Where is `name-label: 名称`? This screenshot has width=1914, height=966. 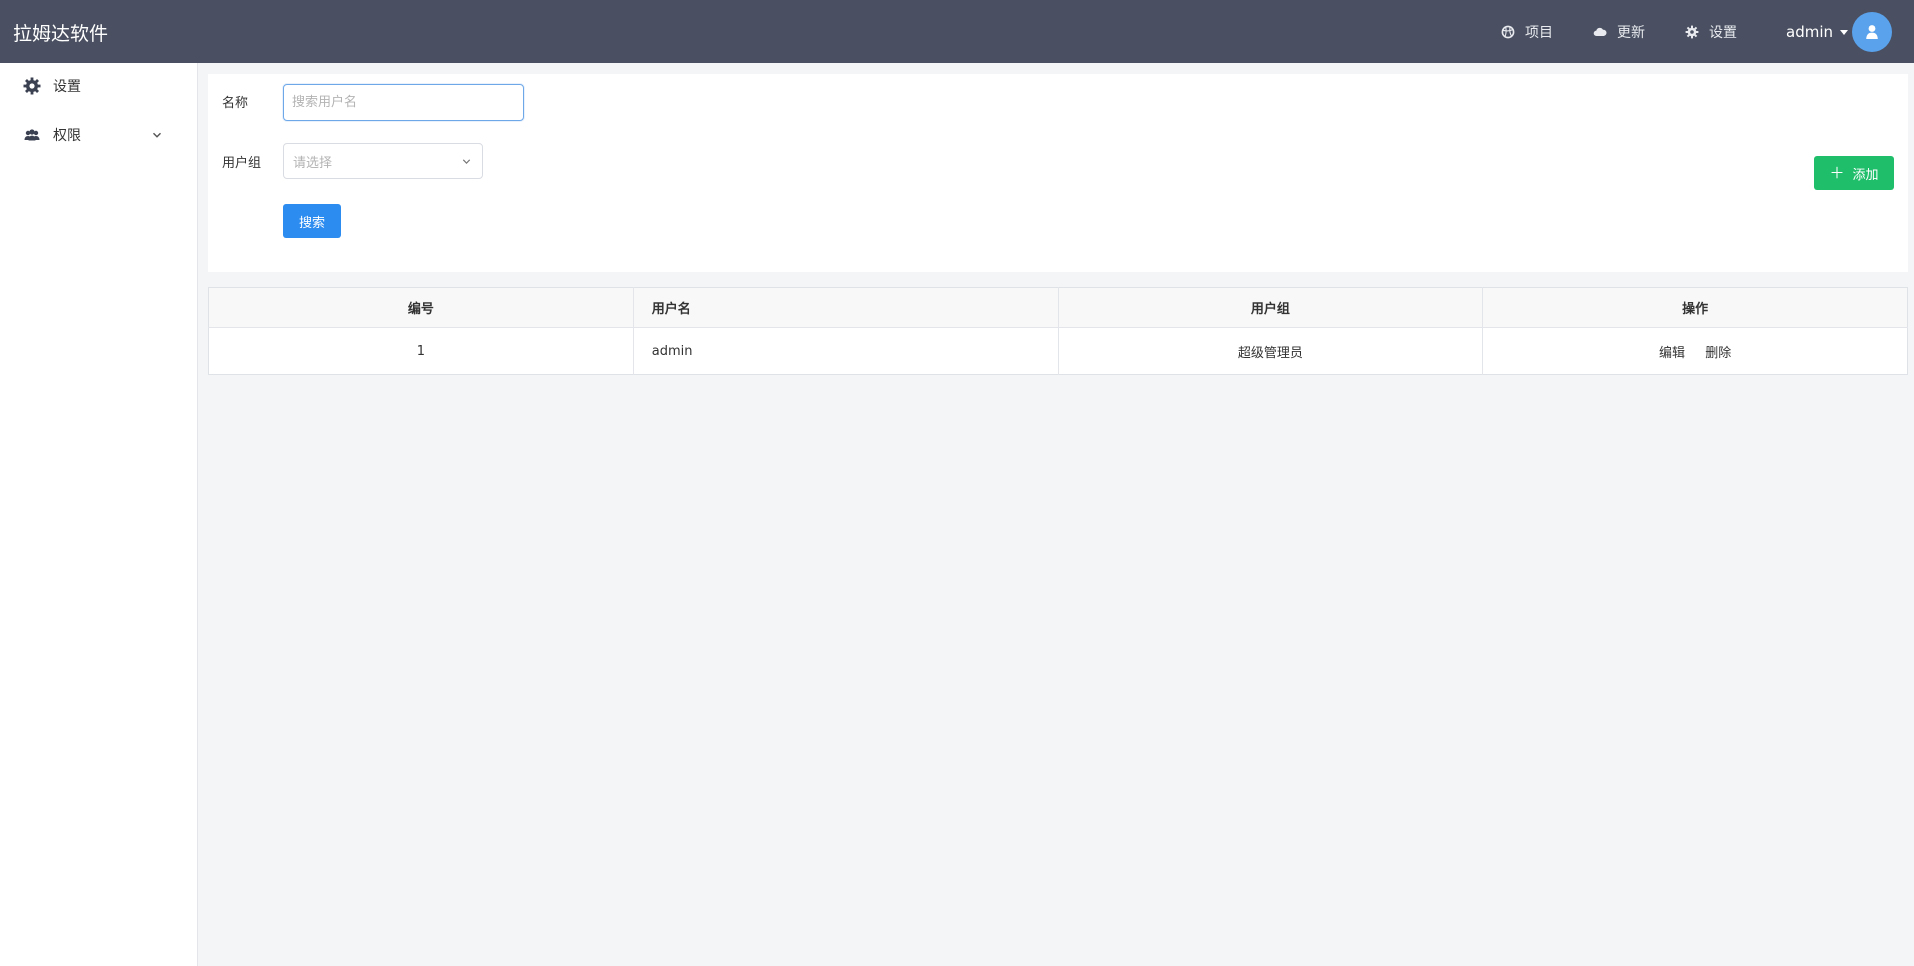 name-label: 名称 is located at coordinates (235, 103).